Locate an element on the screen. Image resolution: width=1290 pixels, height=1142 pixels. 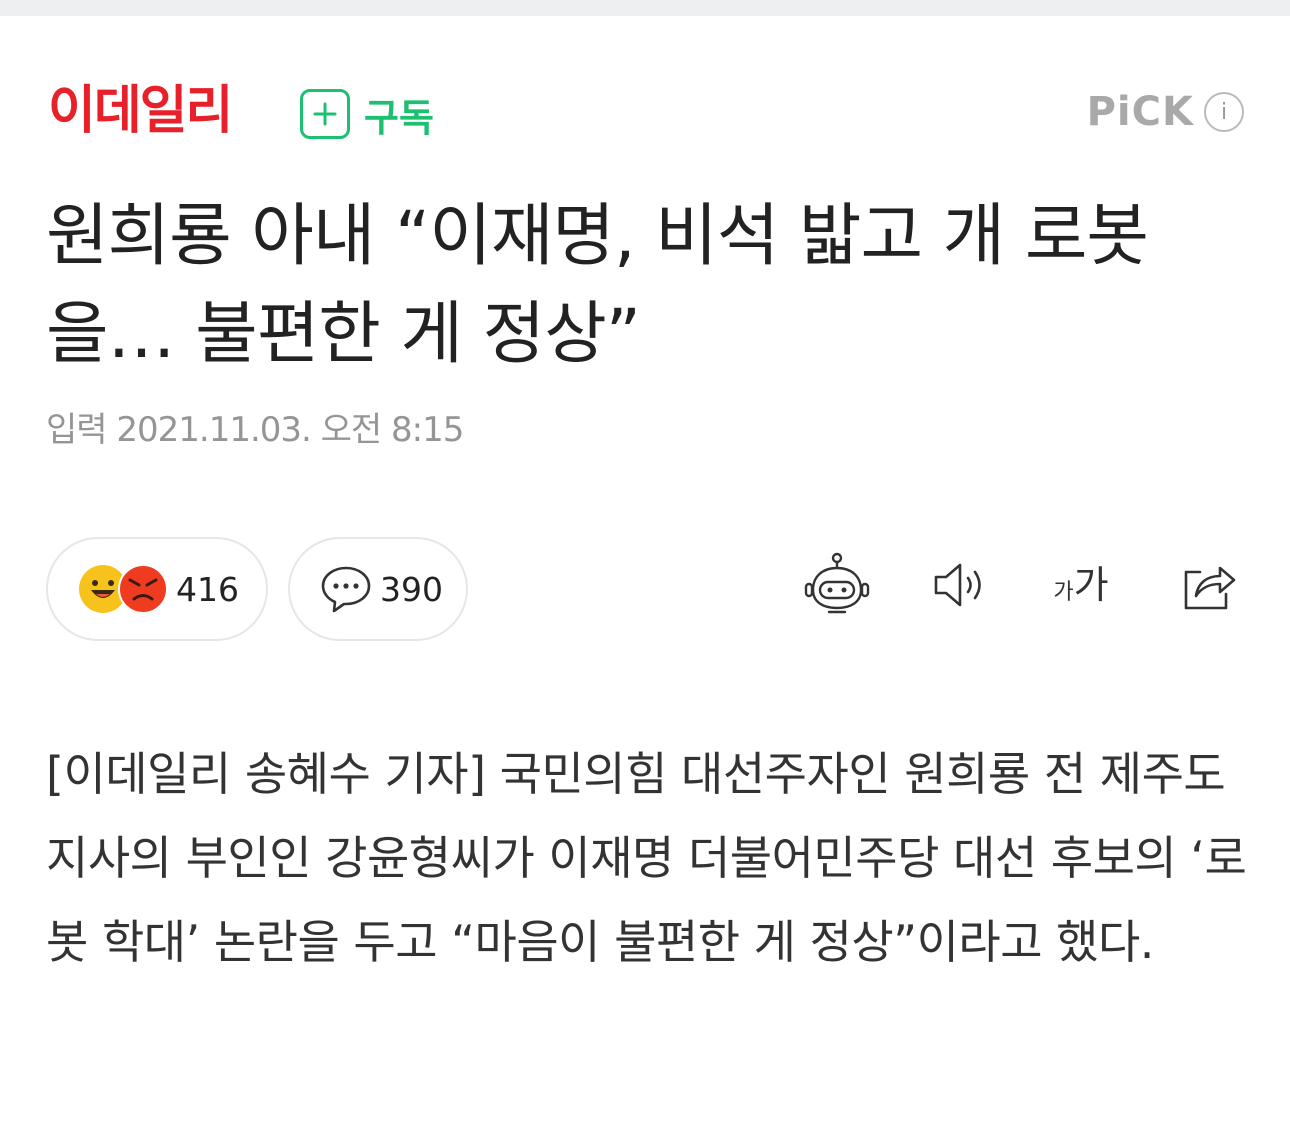
font-size-button: 가 가 is located at coordinates (1081, 585).